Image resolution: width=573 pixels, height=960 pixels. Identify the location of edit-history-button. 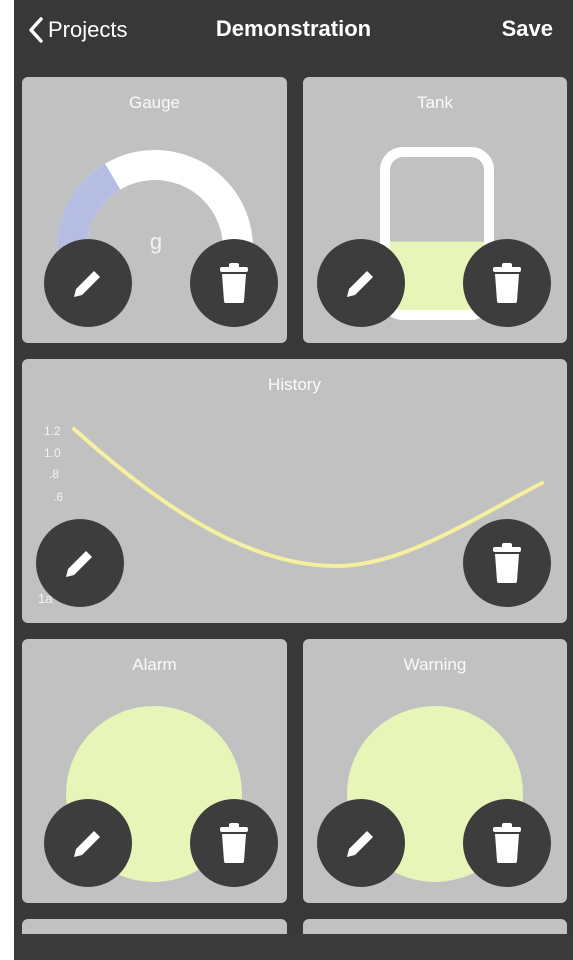
(80, 563).